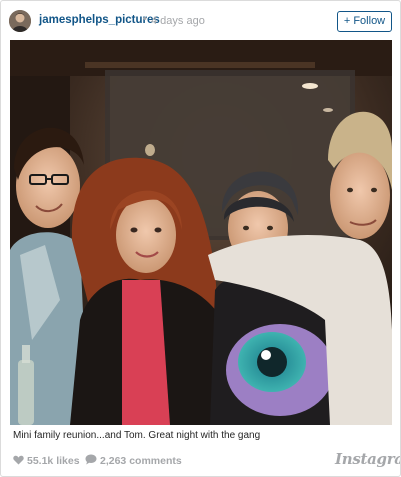 This screenshot has height=477, width=401. Describe the element at coordinates (364, 21) in the screenshot. I see `follow-button: + Follow` at that location.